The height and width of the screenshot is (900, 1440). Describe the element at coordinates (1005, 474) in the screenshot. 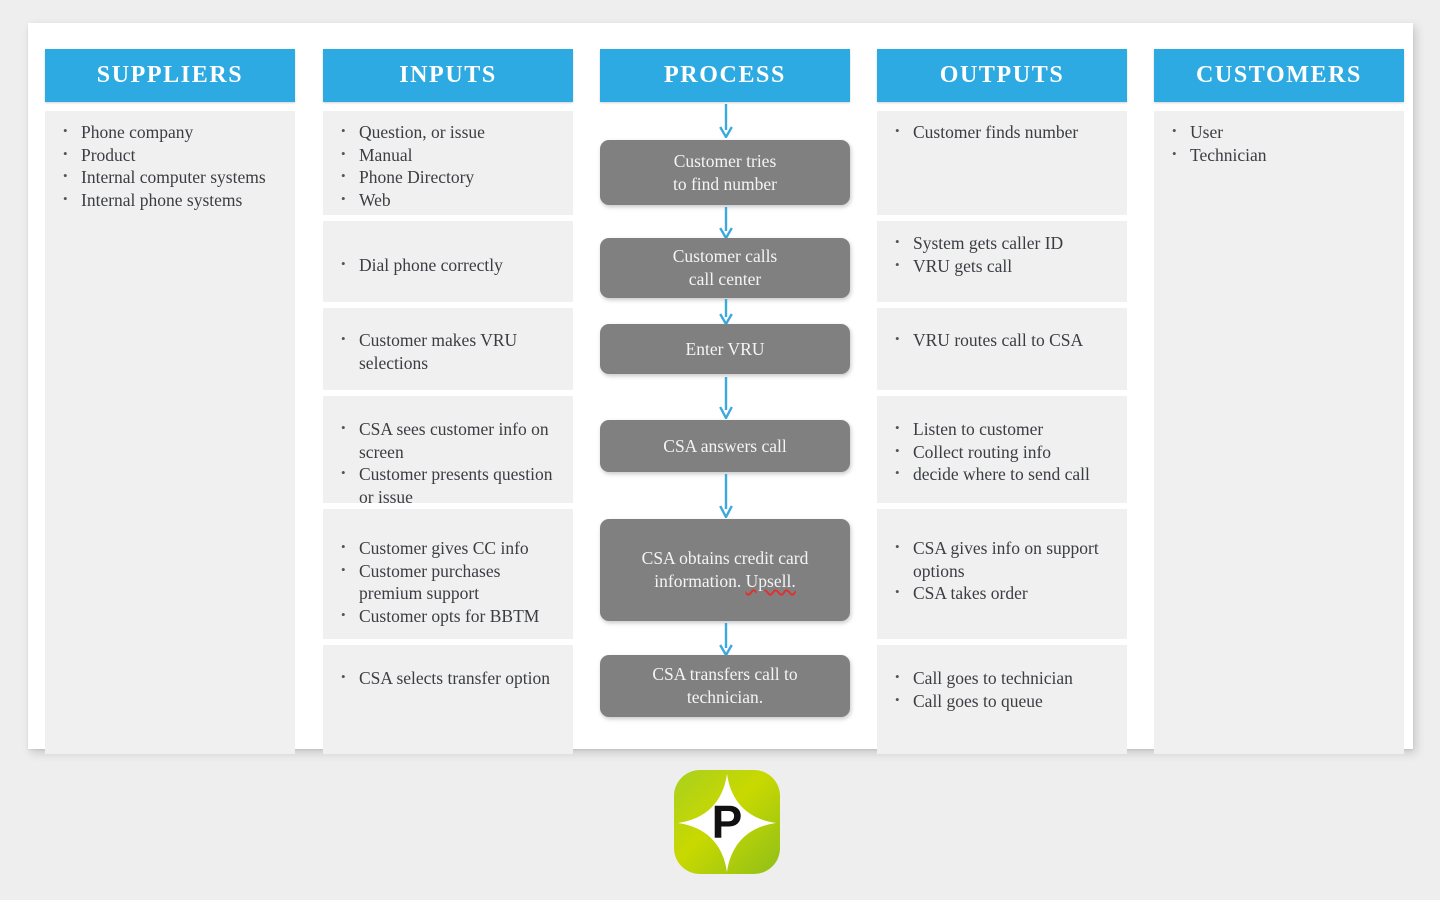

I see `list-item: decide where to send call` at that location.